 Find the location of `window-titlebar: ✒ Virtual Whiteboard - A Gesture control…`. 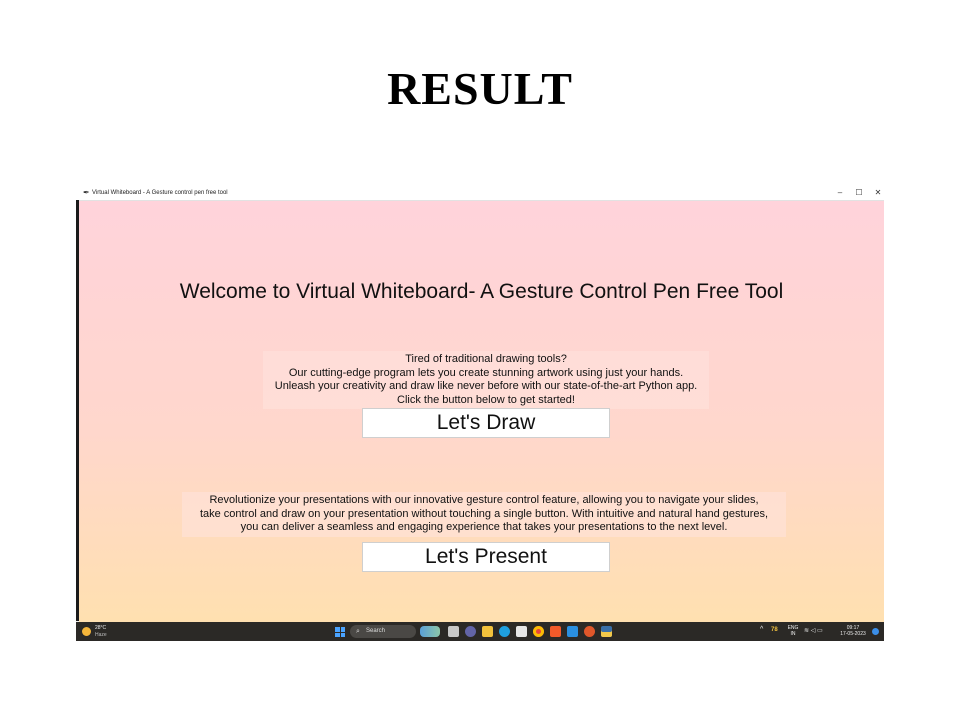

window-titlebar: ✒ Virtual Whiteboard - A Gesture control… is located at coordinates (480, 193).